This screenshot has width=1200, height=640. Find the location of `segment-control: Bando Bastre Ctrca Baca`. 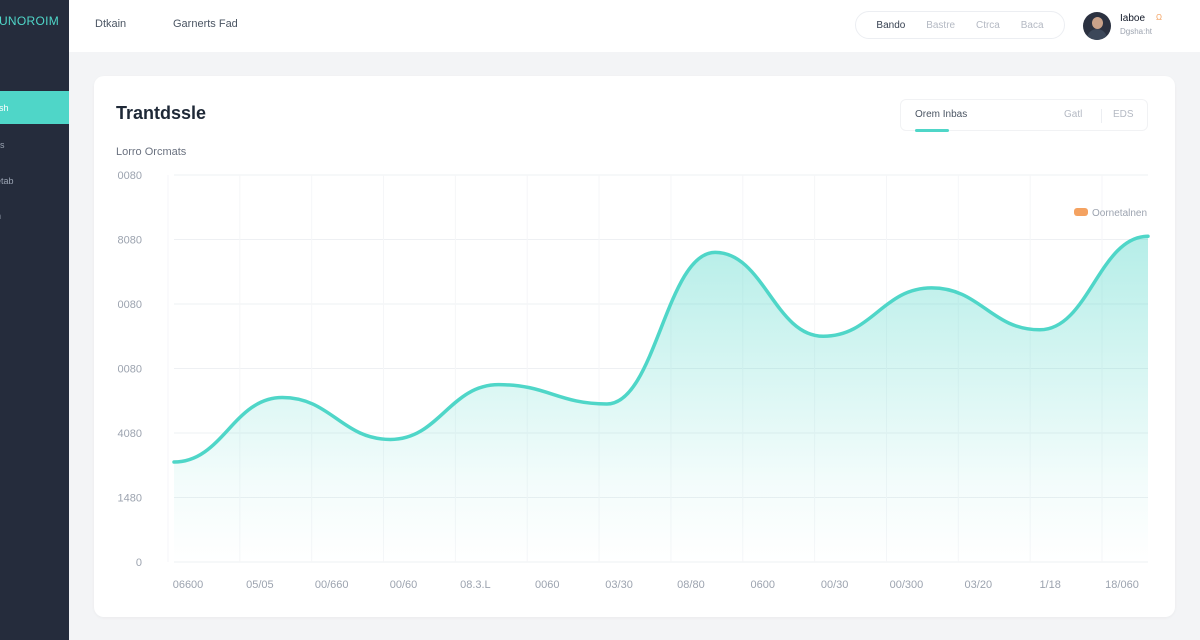

segment-control: Bando Bastre Ctrca Baca is located at coordinates (960, 25).